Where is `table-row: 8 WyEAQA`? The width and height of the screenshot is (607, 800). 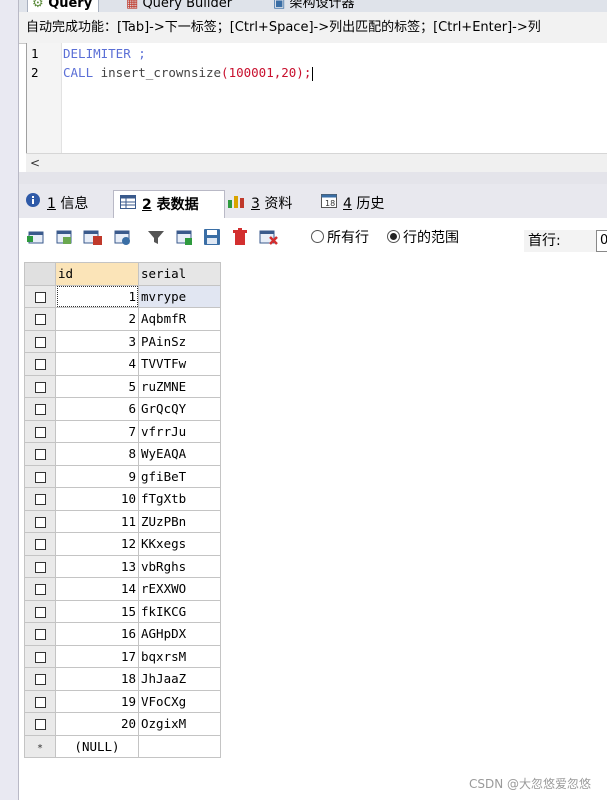
table-row: 8 WyEAQA is located at coordinates (122, 454).